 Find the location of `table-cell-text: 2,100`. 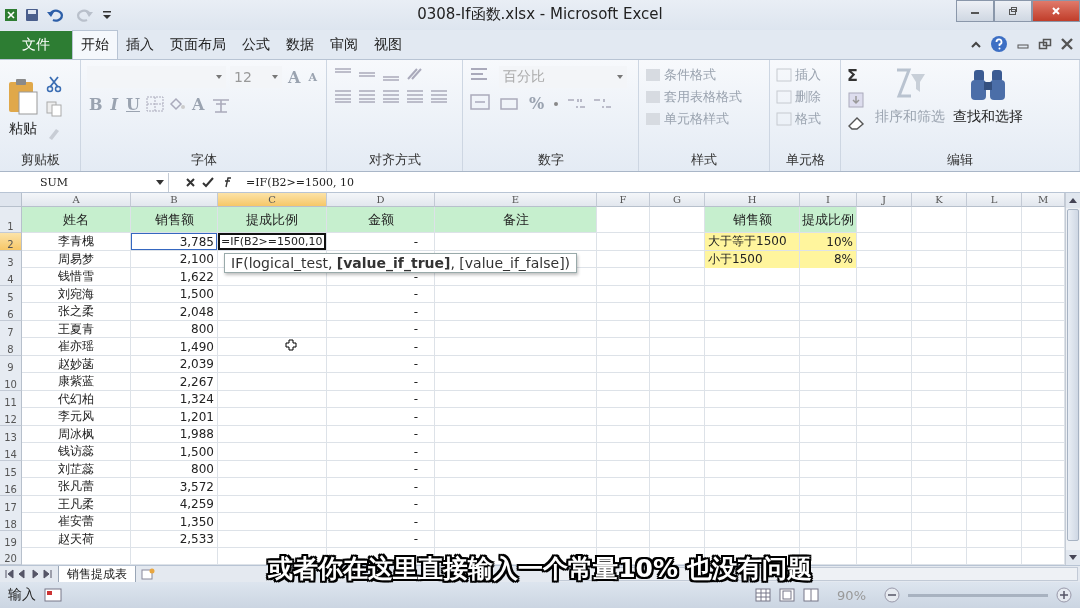

table-cell-text: 2,100 is located at coordinates (196, 259).